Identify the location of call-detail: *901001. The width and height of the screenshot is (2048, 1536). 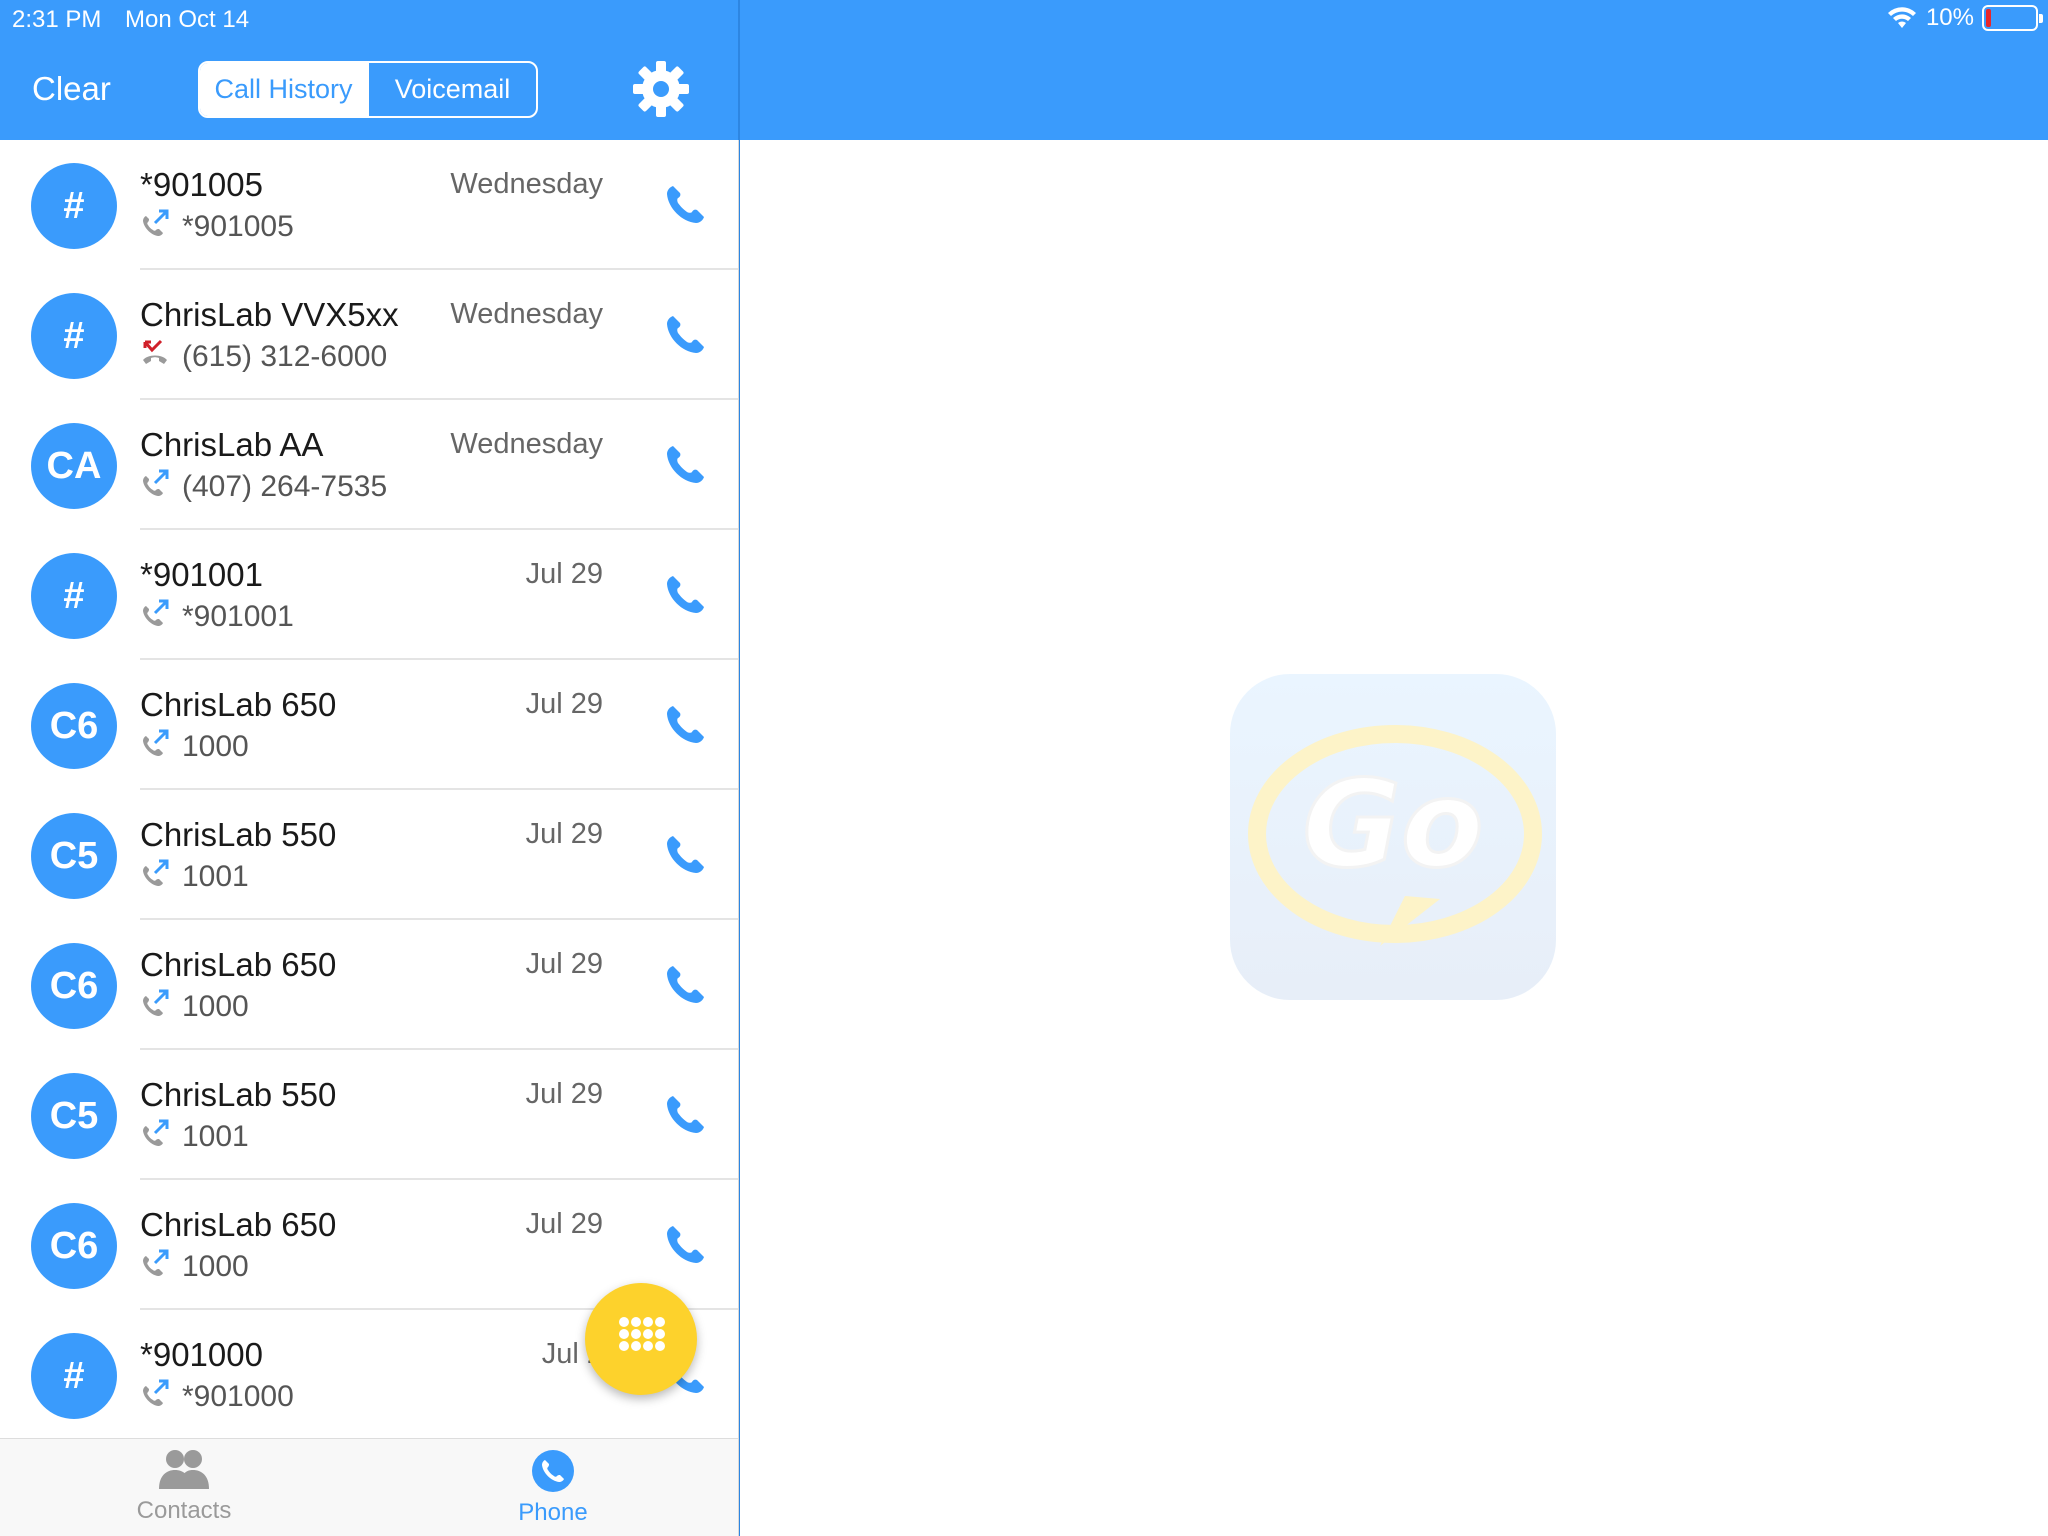
(217, 617).